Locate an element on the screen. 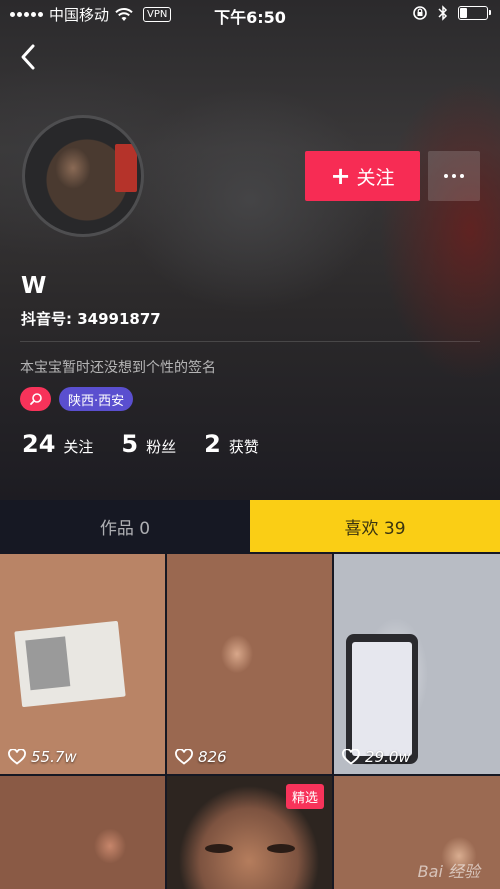 The image size is (500, 889). profile-nickname: W is located at coordinates (34, 286).